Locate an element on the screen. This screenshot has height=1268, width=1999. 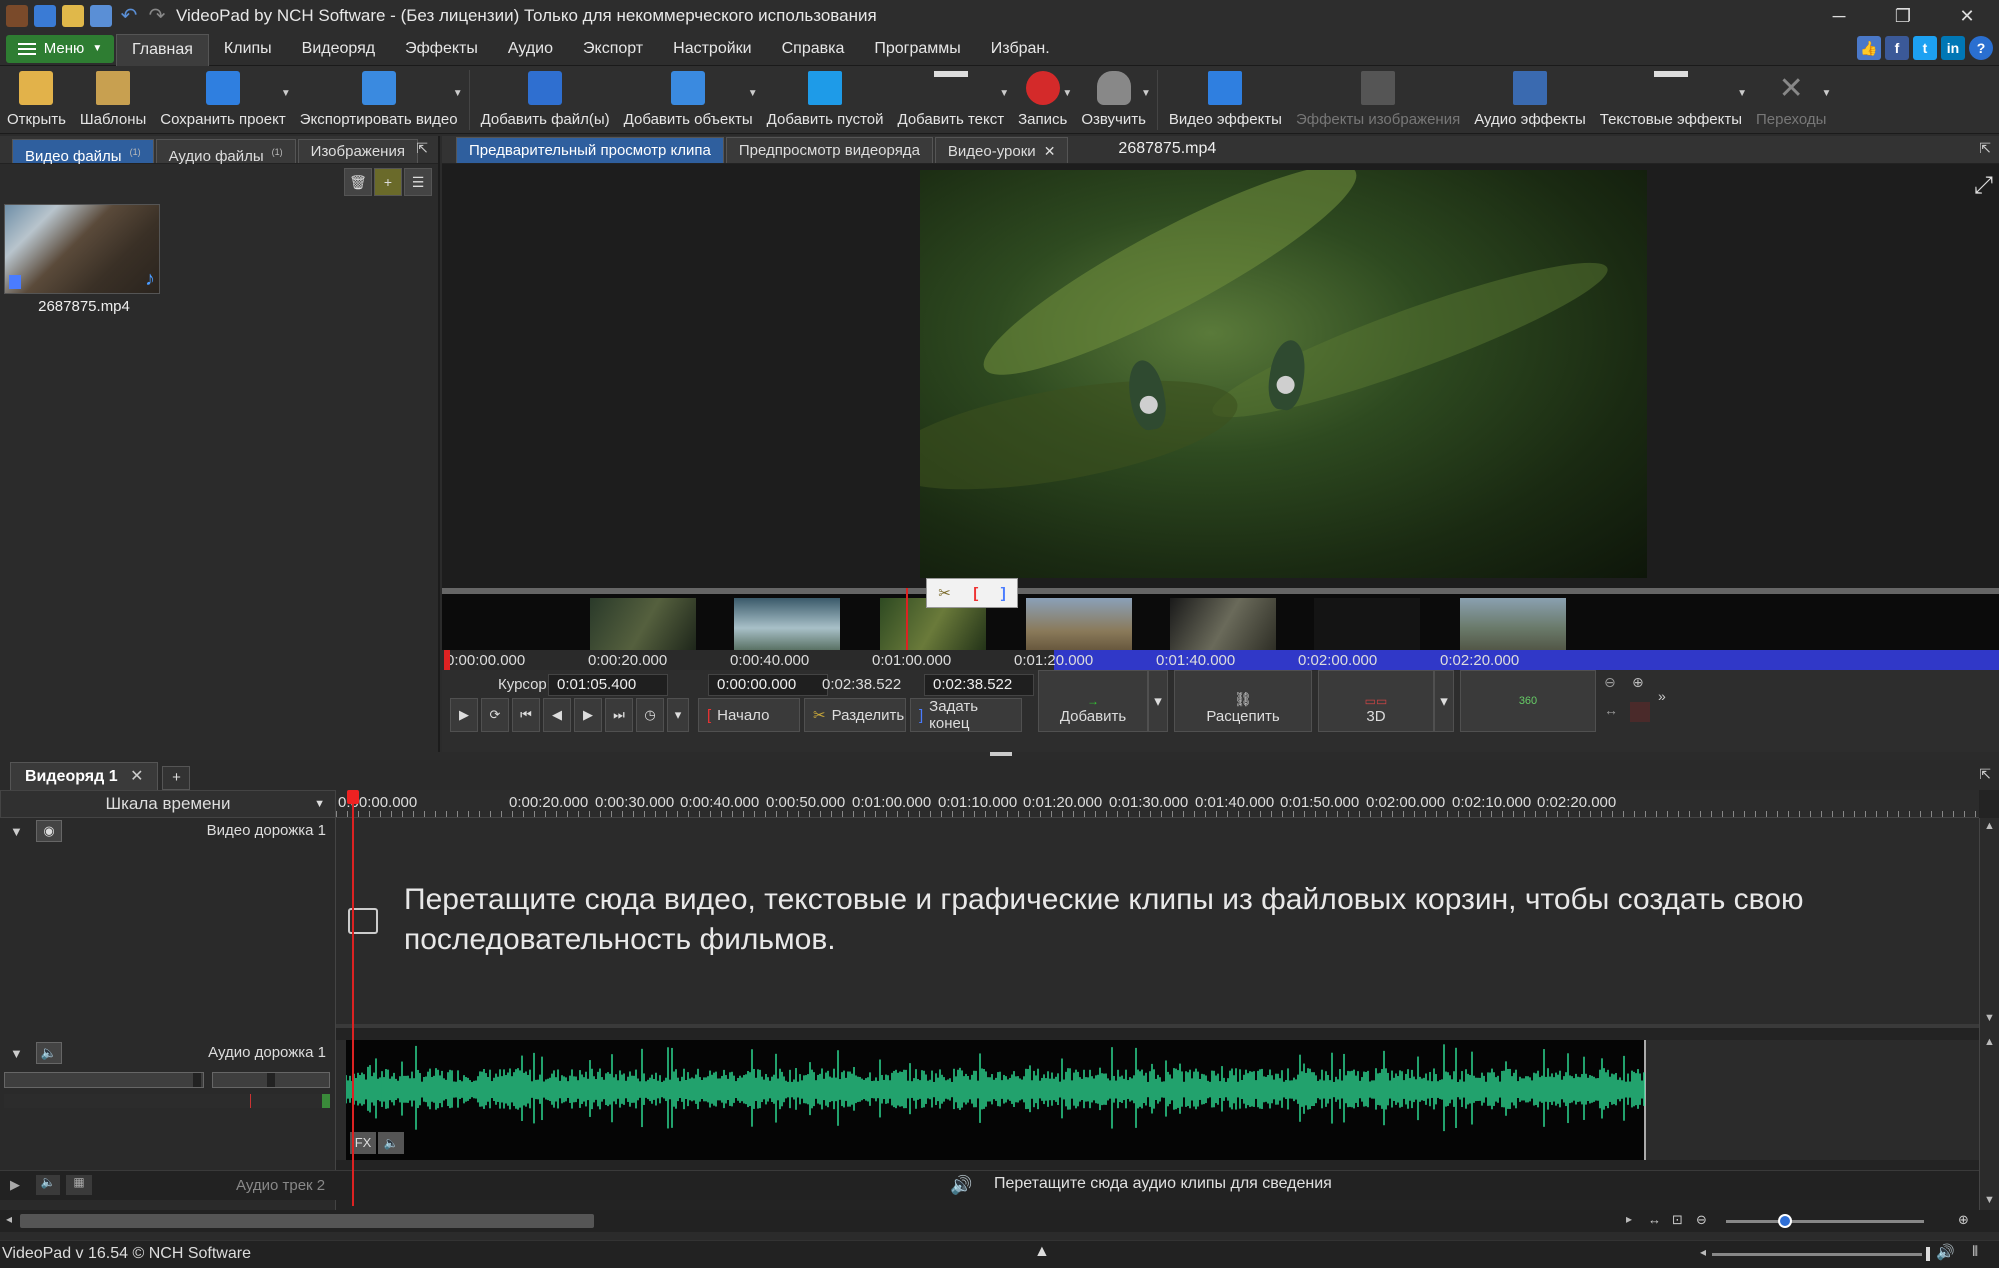
out-point-field: 0:02:38.522 is located at coordinates (979, 685).